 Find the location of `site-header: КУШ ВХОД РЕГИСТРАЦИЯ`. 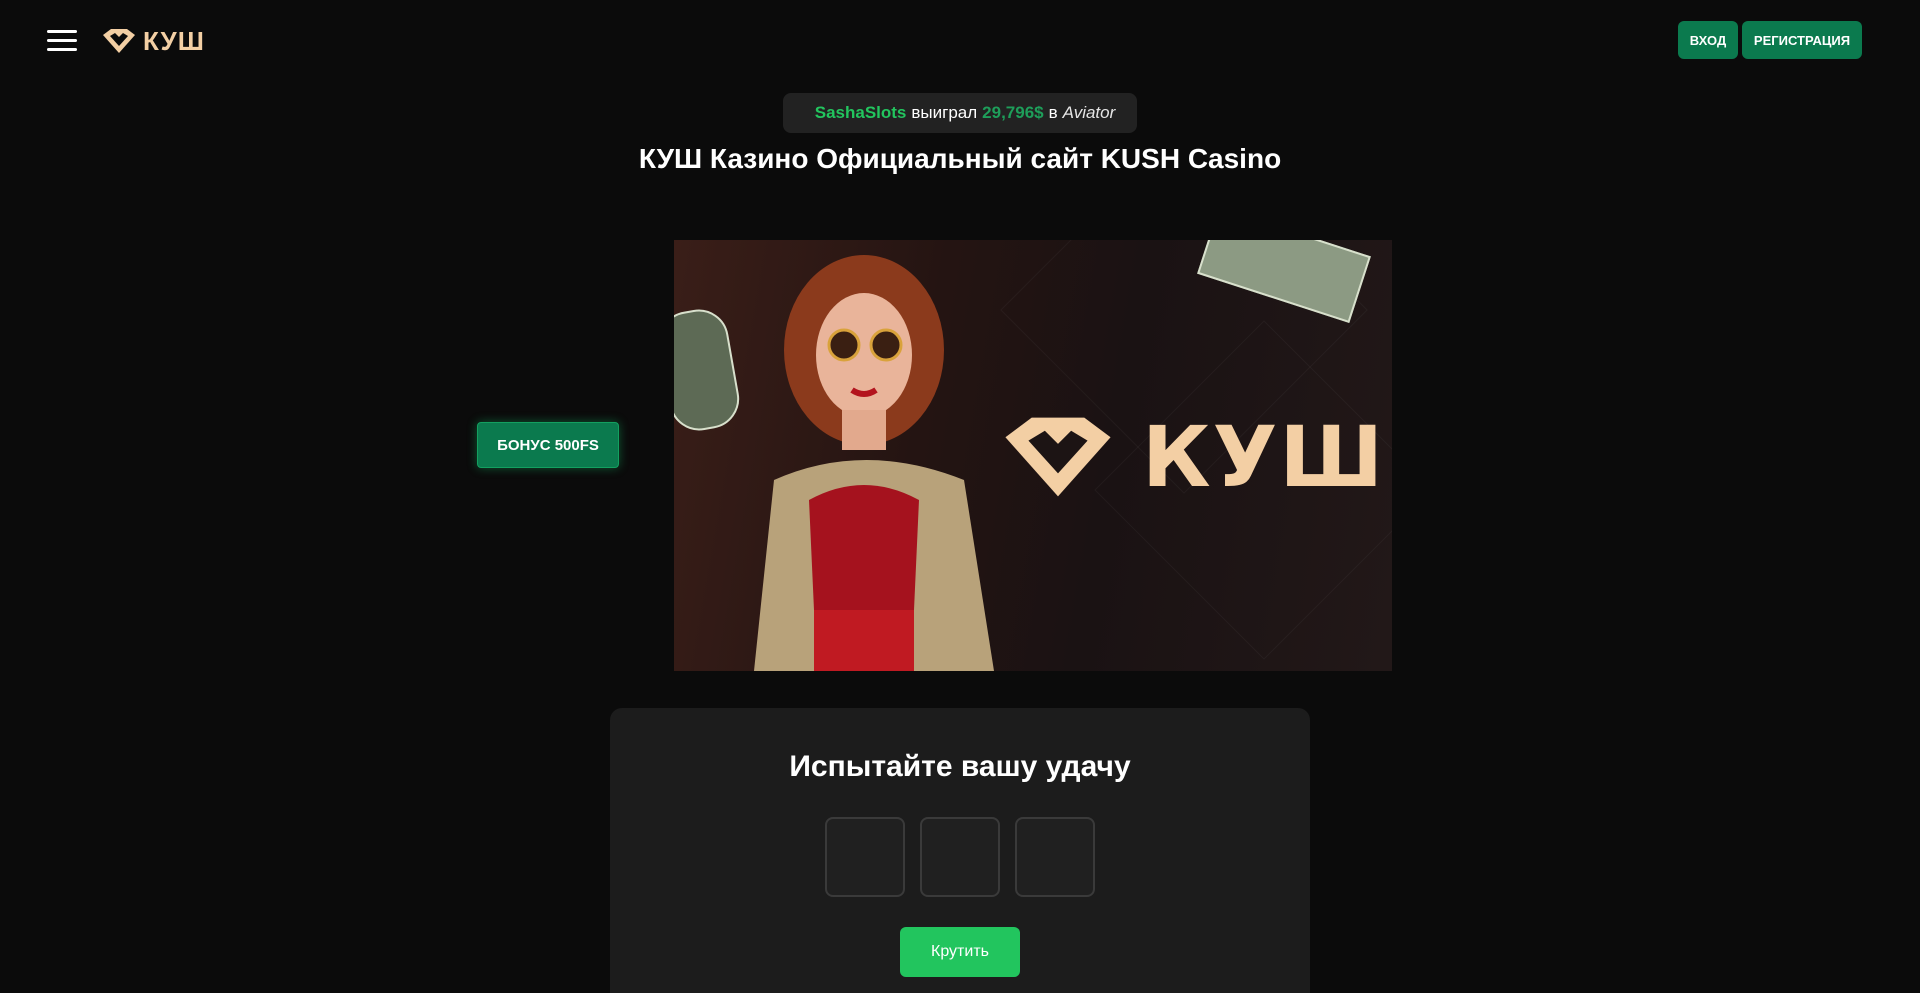

site-header: КУШ ВХОД РЕГИСТРАЦИЯ is located at coordinates (960, 40).